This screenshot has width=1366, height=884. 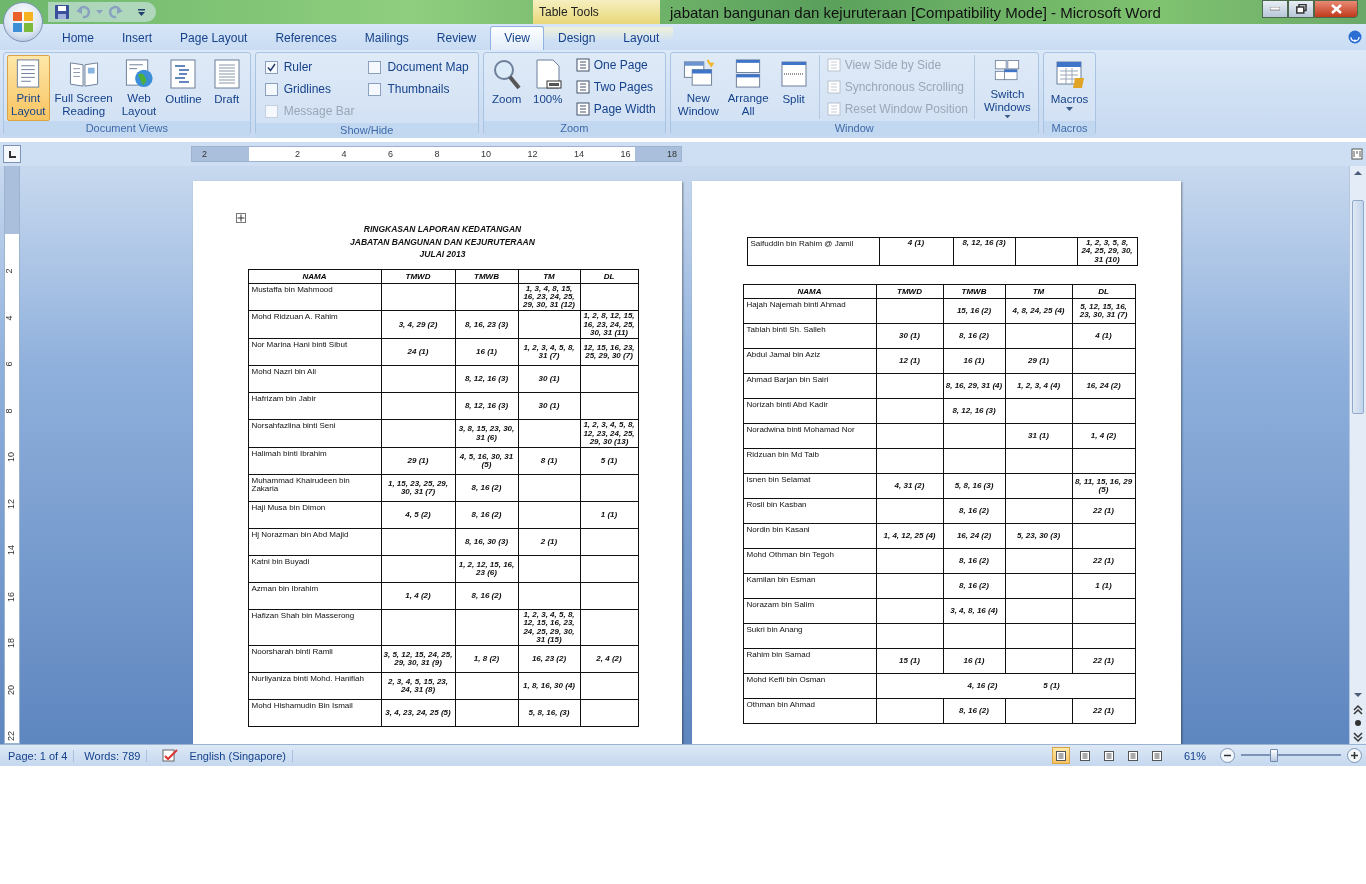 I want to click on column-header: DL, so click(x=609, y=276).